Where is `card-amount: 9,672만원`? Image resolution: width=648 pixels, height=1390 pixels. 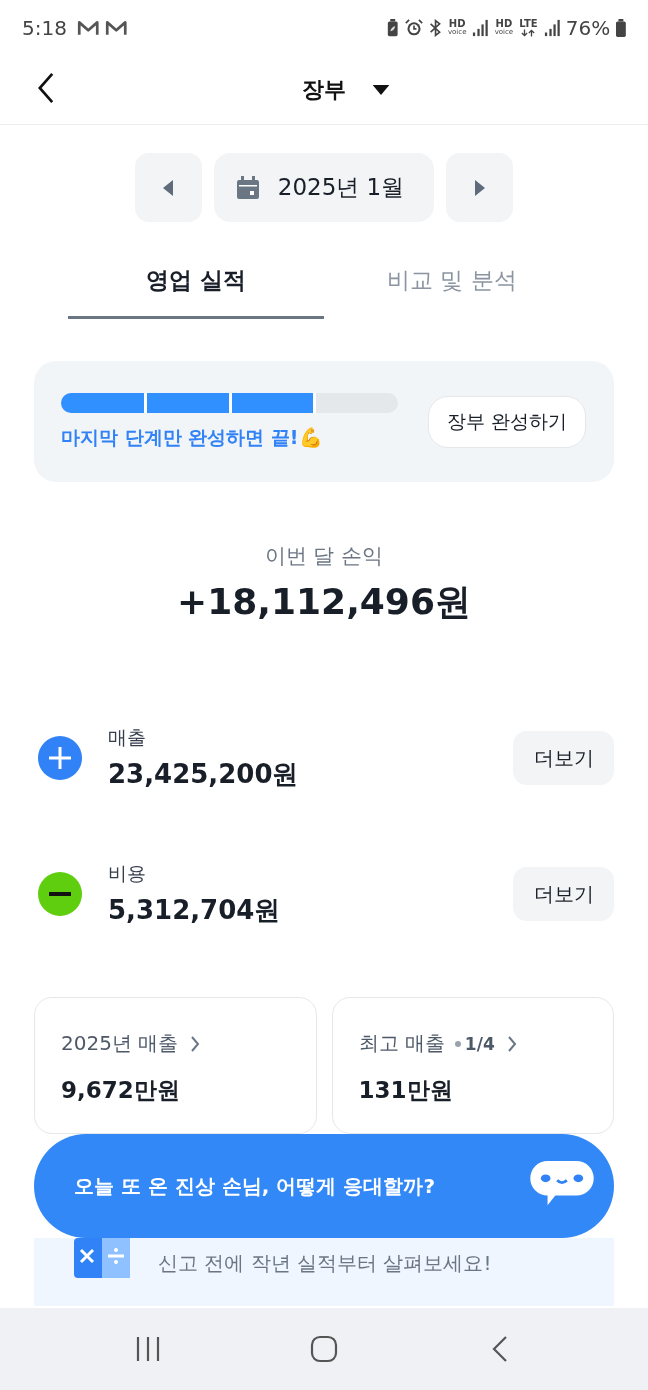 card-amount: 9,672만원 is located at coordinates (121, 1090).